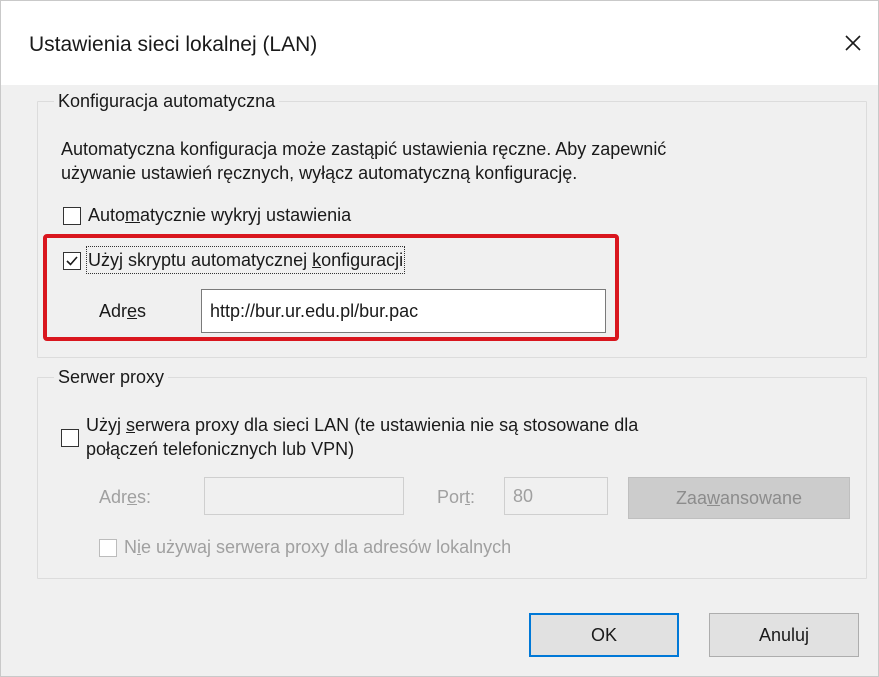 Image resolution: width=879 pixels, height=677 pixels. What do you see at coordinates (739, 498) in the screenshot?
I see `advanced-button: Zaa w ansowane` at bounding box center [739, 498].